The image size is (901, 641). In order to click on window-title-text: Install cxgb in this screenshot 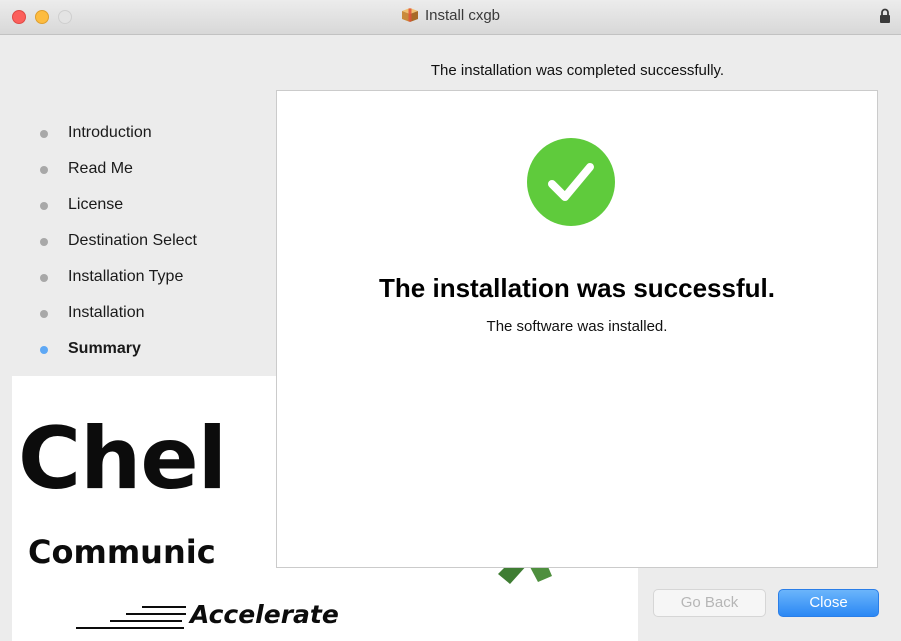, I will do `click(462, 15)`.